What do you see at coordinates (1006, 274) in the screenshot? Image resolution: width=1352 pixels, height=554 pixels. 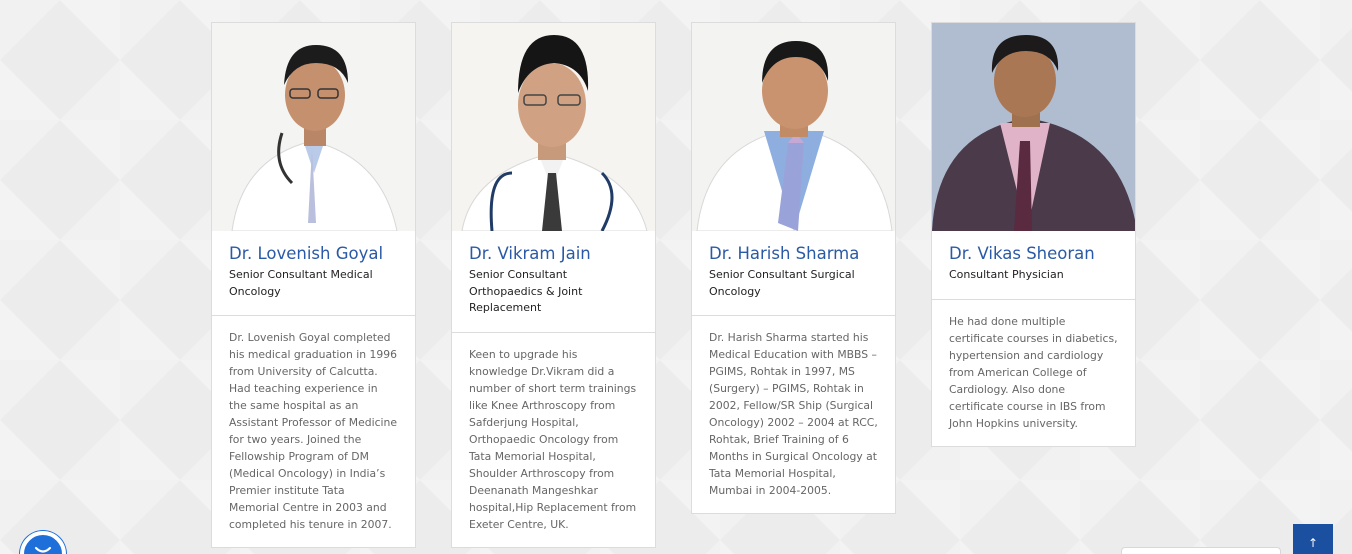 I see `doctor-role: Consultant Physician` at bounding box center [1006, 274].